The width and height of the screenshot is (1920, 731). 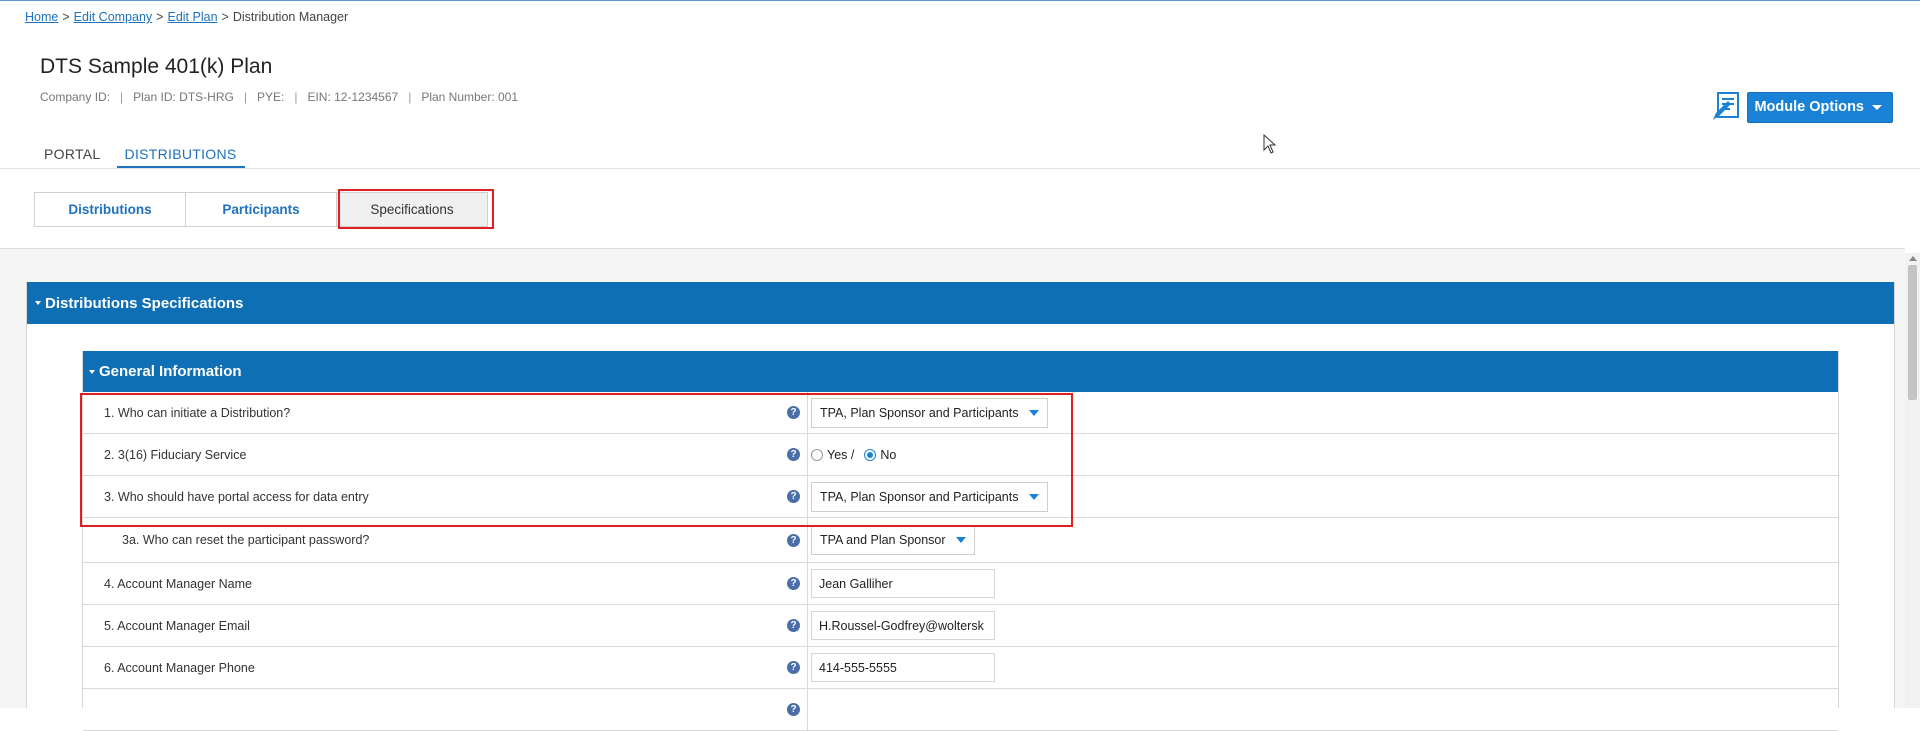 I want to click on module-options-label: Module Options, so click(x=1809, y=107).